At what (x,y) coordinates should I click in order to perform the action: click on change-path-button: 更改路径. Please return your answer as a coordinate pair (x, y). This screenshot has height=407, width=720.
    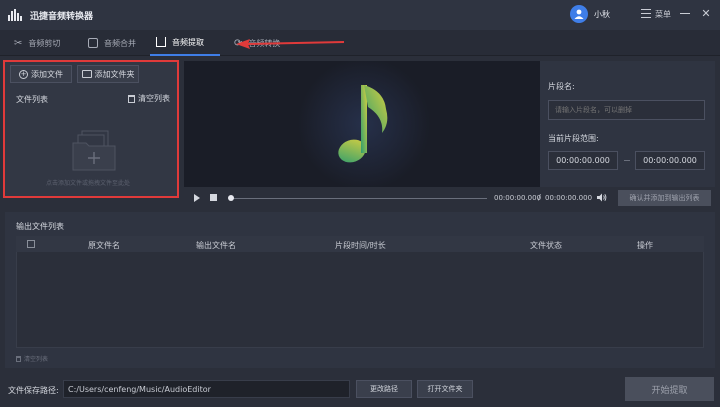
    Looking at the image, I should click on (384, 389).